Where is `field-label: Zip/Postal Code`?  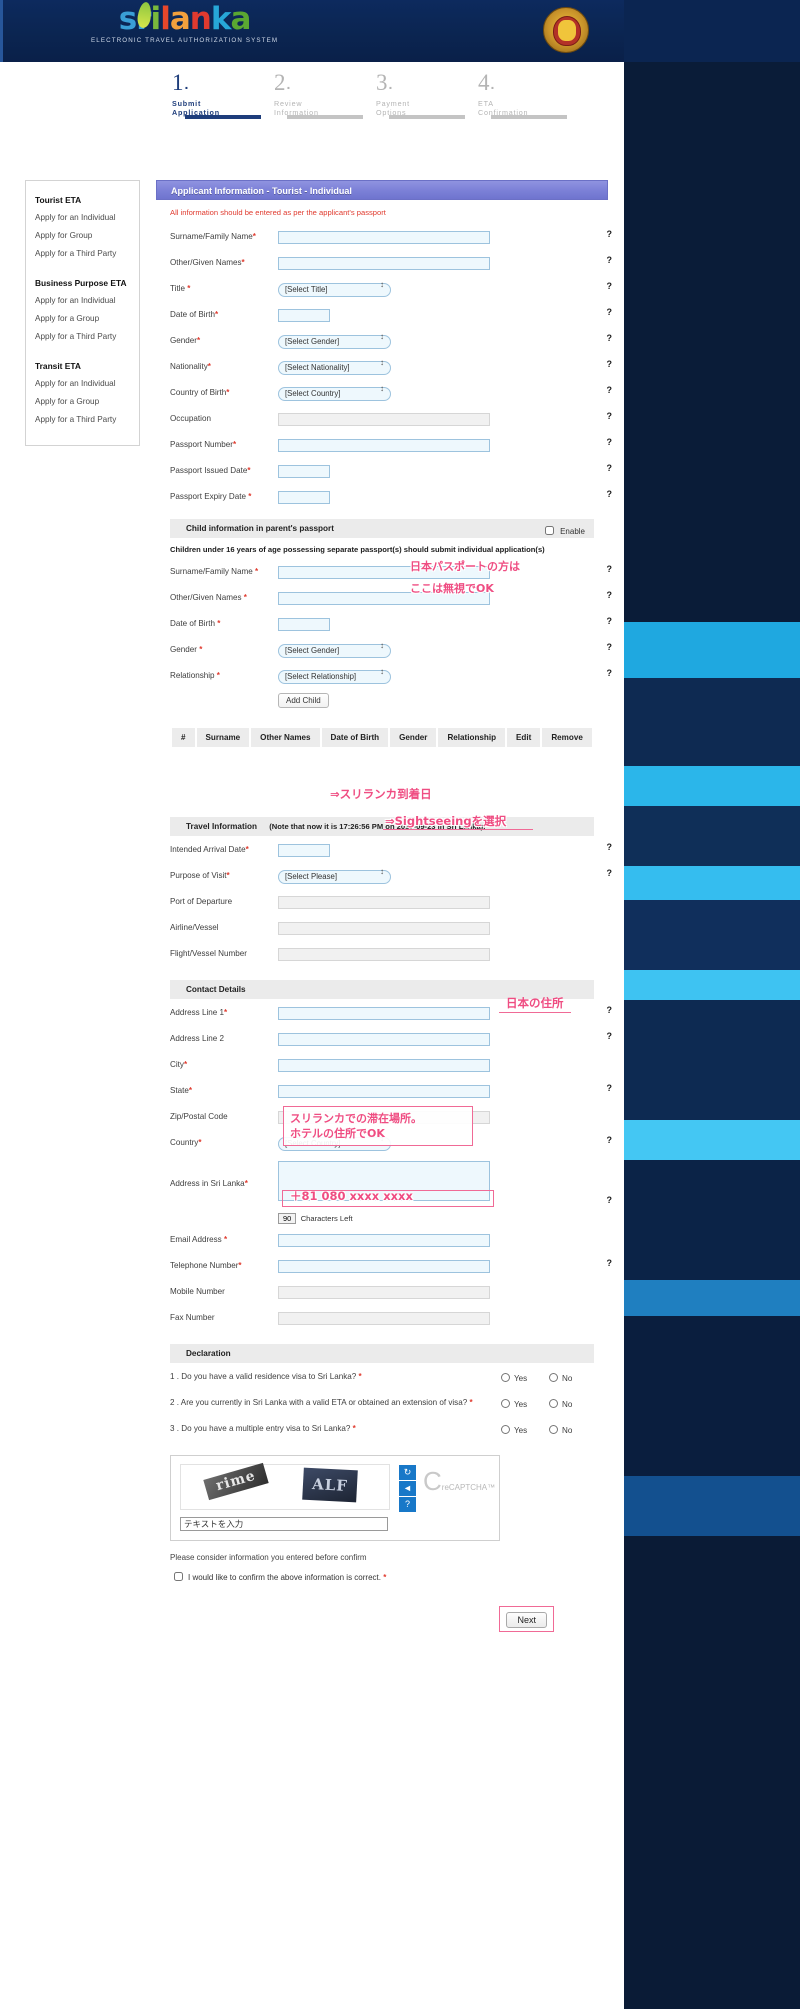 field-label: Zip/Postal Code is located at coordinates (224, 1116).